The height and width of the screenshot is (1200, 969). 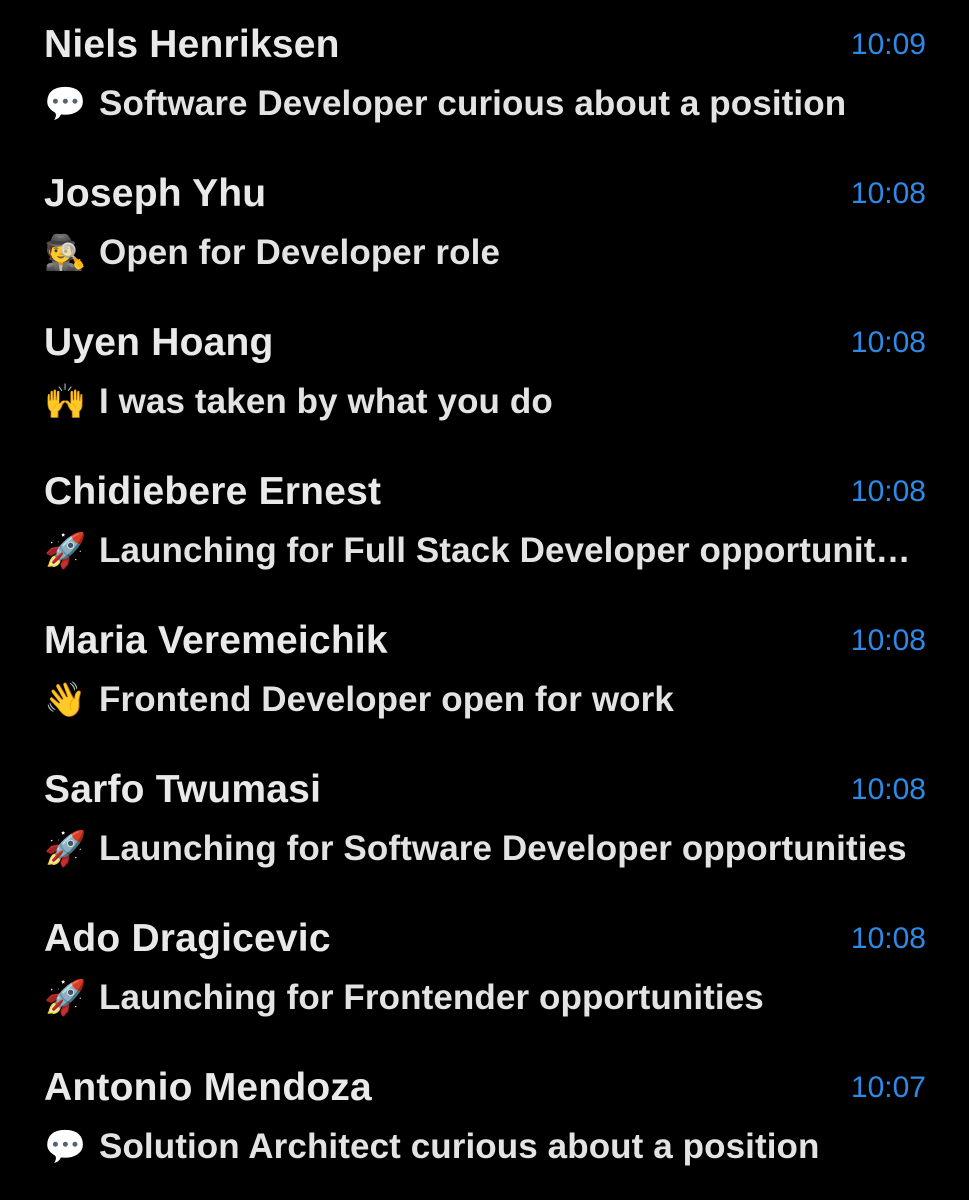 I want to click on message-preview: 🕵 Open for Developer role, so click(x=481, y=253).